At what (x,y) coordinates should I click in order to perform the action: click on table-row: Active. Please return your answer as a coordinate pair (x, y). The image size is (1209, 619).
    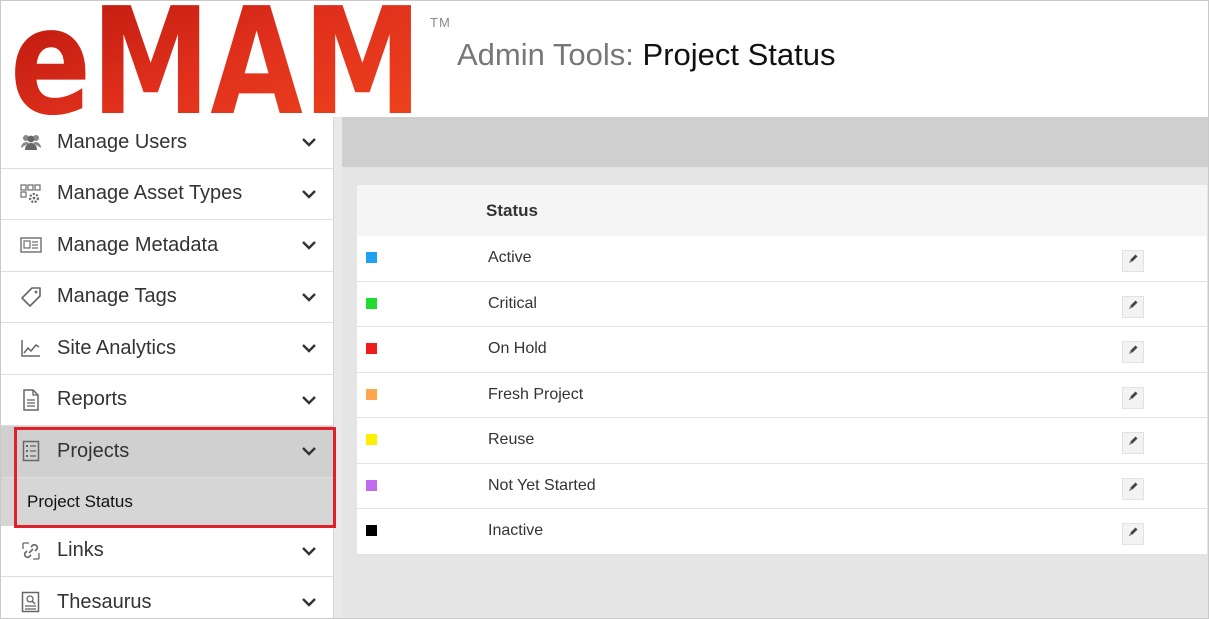
    Looking at the image, I should click on (782, 259).